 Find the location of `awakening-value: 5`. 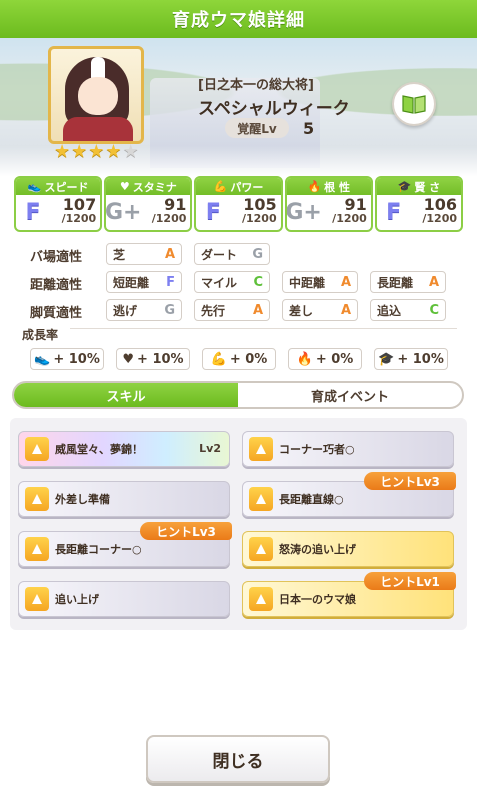

awakening-value: 5 is located at coordinates (309, 128).